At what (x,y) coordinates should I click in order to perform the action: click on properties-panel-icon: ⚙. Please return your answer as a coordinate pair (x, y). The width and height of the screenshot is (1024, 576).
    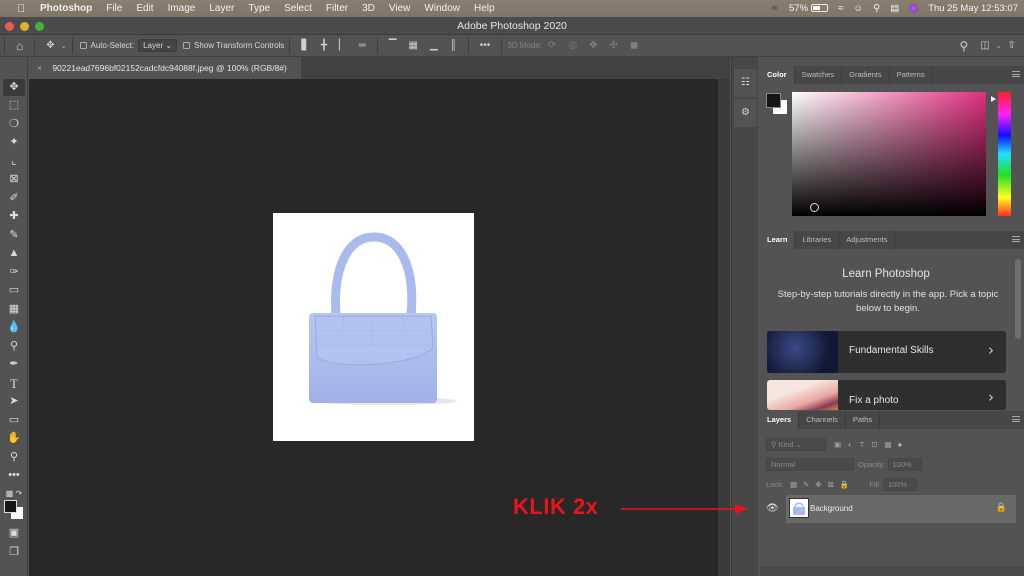
    Looking at the image, I should click on (745, 113).